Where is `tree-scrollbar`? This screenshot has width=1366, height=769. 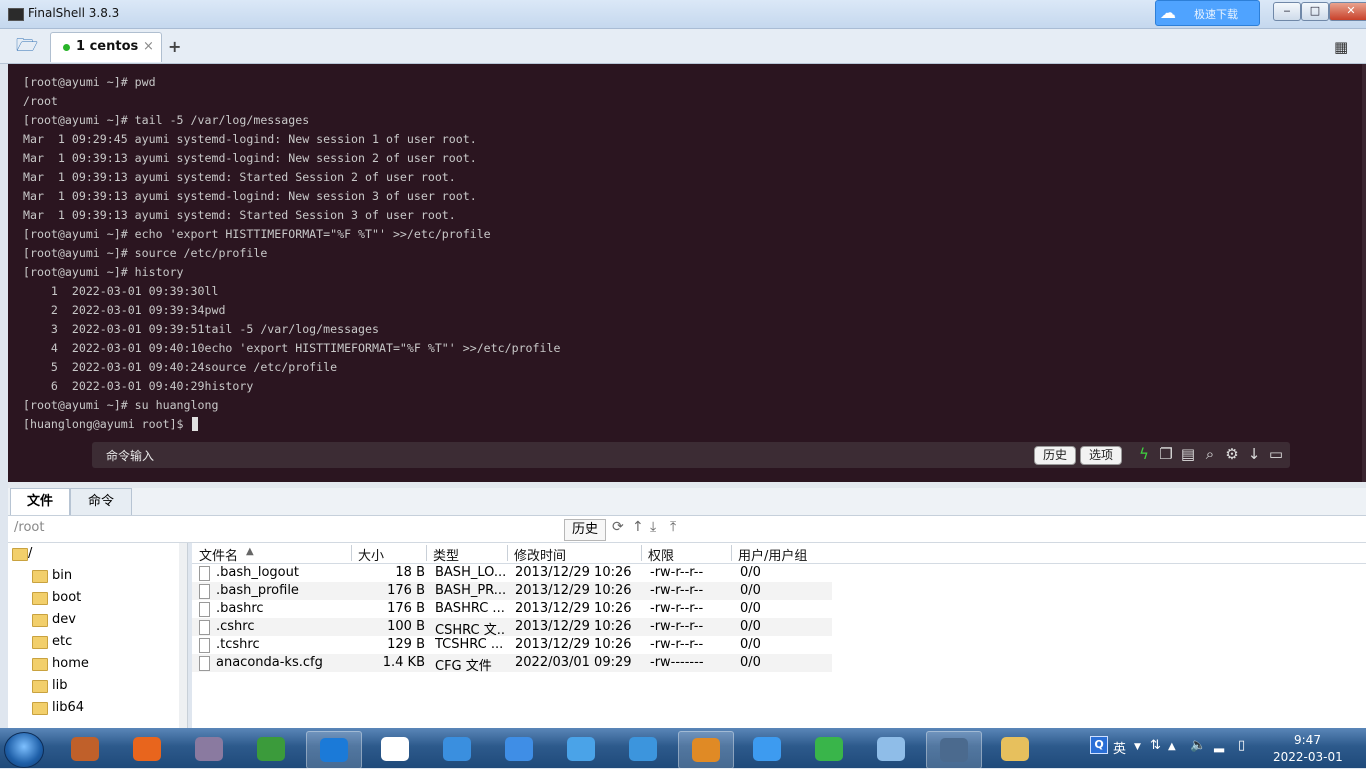 tree-scrollbar is located at coordinates (183, 635).